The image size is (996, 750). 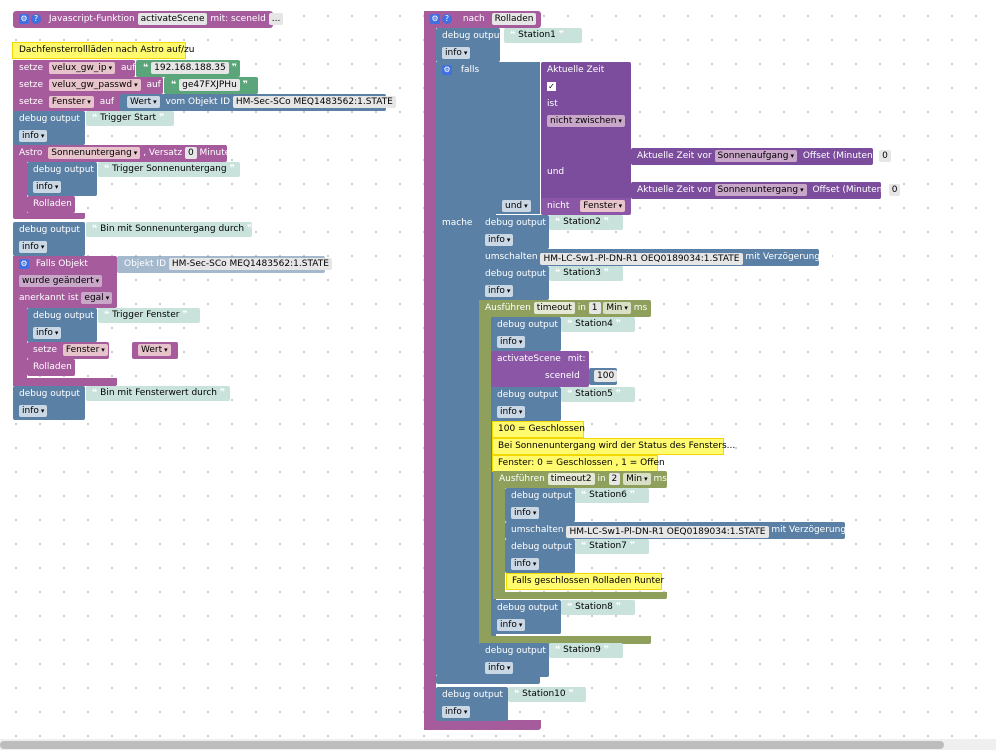 What do you see at coordinates (554, 308) in the screenshot?
I see `timeout-name-field: timeout` at bounding box center [554, 308].